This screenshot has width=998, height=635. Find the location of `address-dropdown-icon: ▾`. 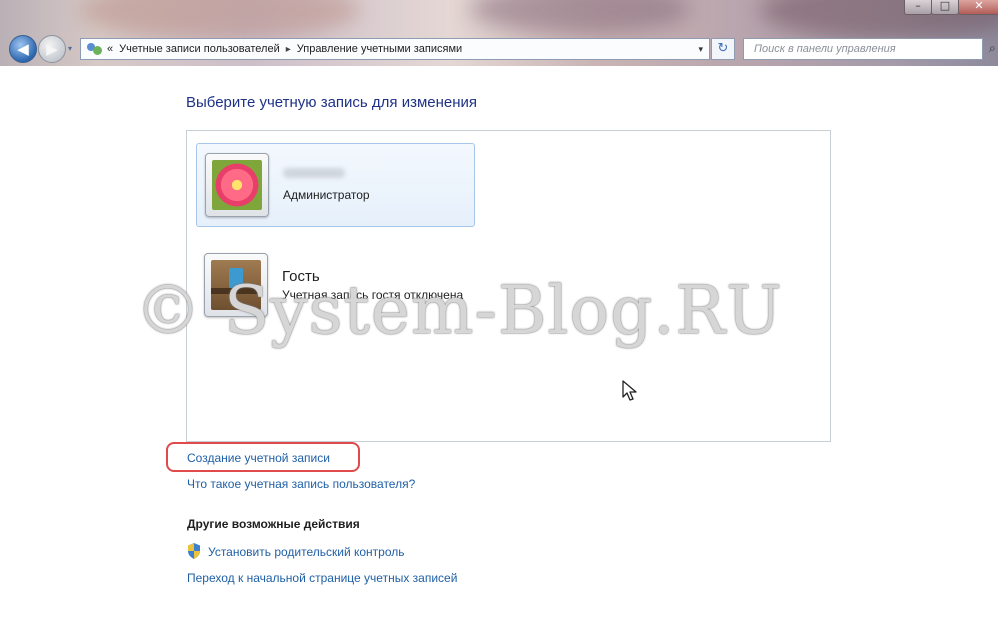

address-dropdown-icon: ▾ is located at coordinates (700, 49).